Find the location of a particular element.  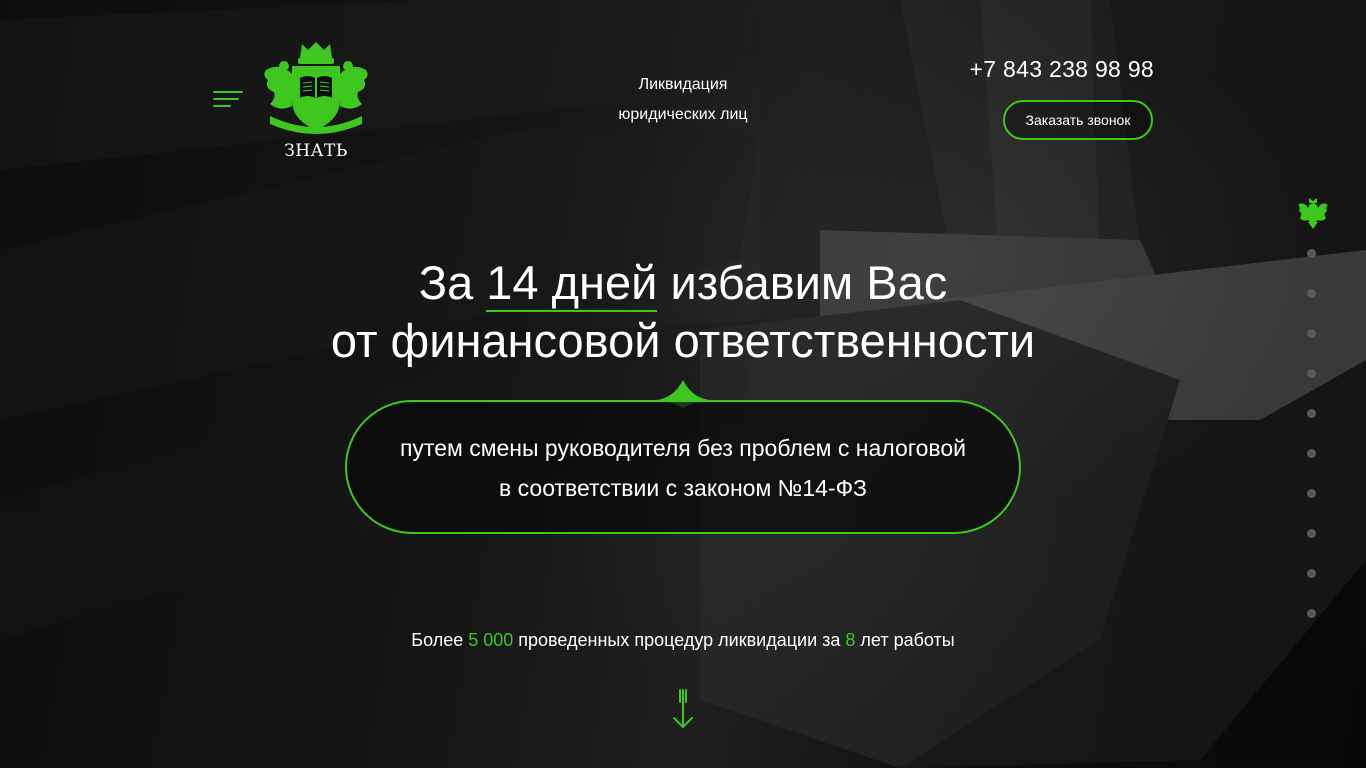

hero-title-line: от финансовой ответственности is located at coordinates (683, 340).